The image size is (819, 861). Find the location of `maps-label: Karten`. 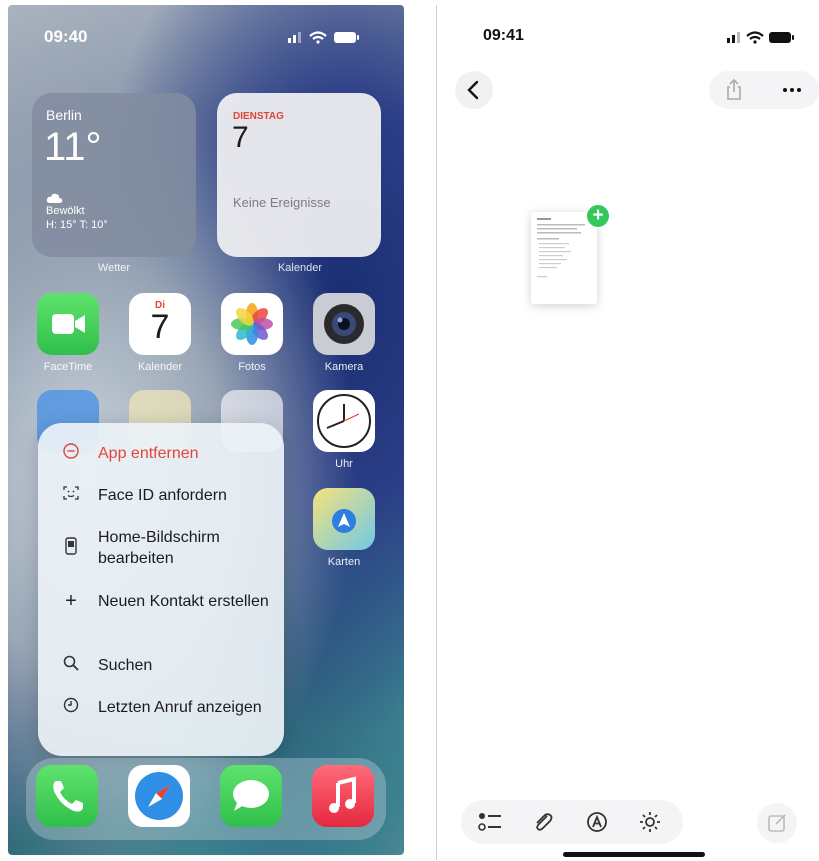

maps-label: Karten is located at coordinates (344, 562).